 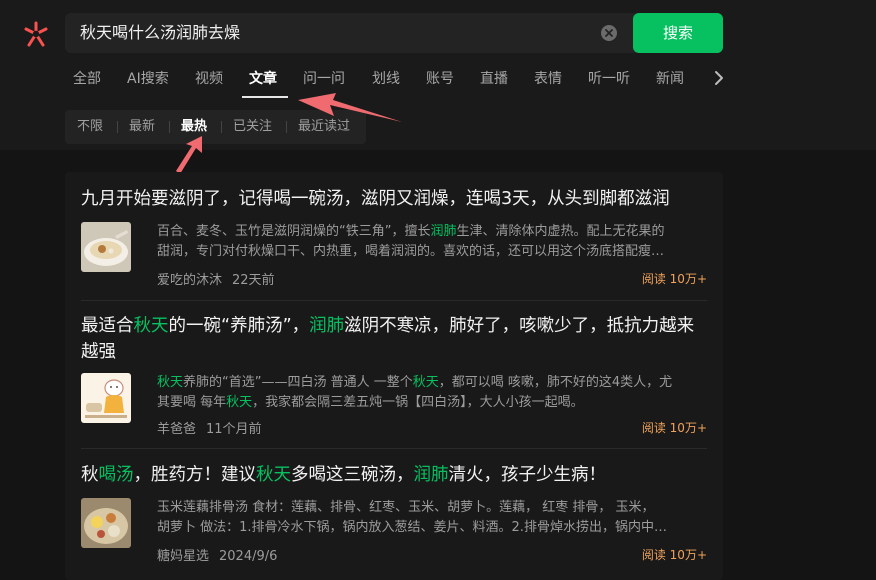 What do you see at coordinates (394, 199) in the screenshot?
I see `result-title: 九月开始要滋阴了，记得喝一碗汤，滋阴又润燥，连喝3天，从头到脚都滋润` at bounding box center [394, 199].